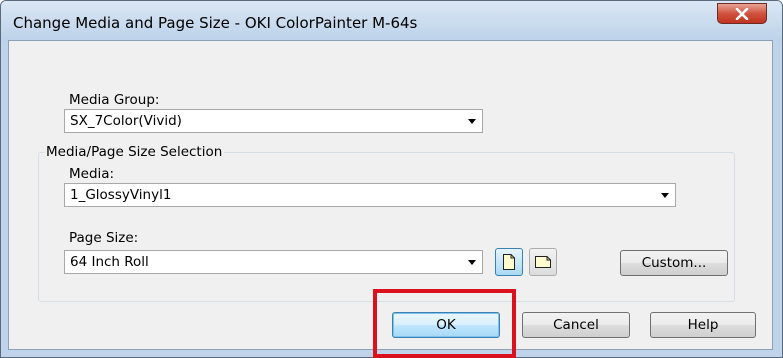 The width and height of the screenshot is (783, 358). I want to click on media-value: 1_GlossyVinyl1, so click(121, 195).